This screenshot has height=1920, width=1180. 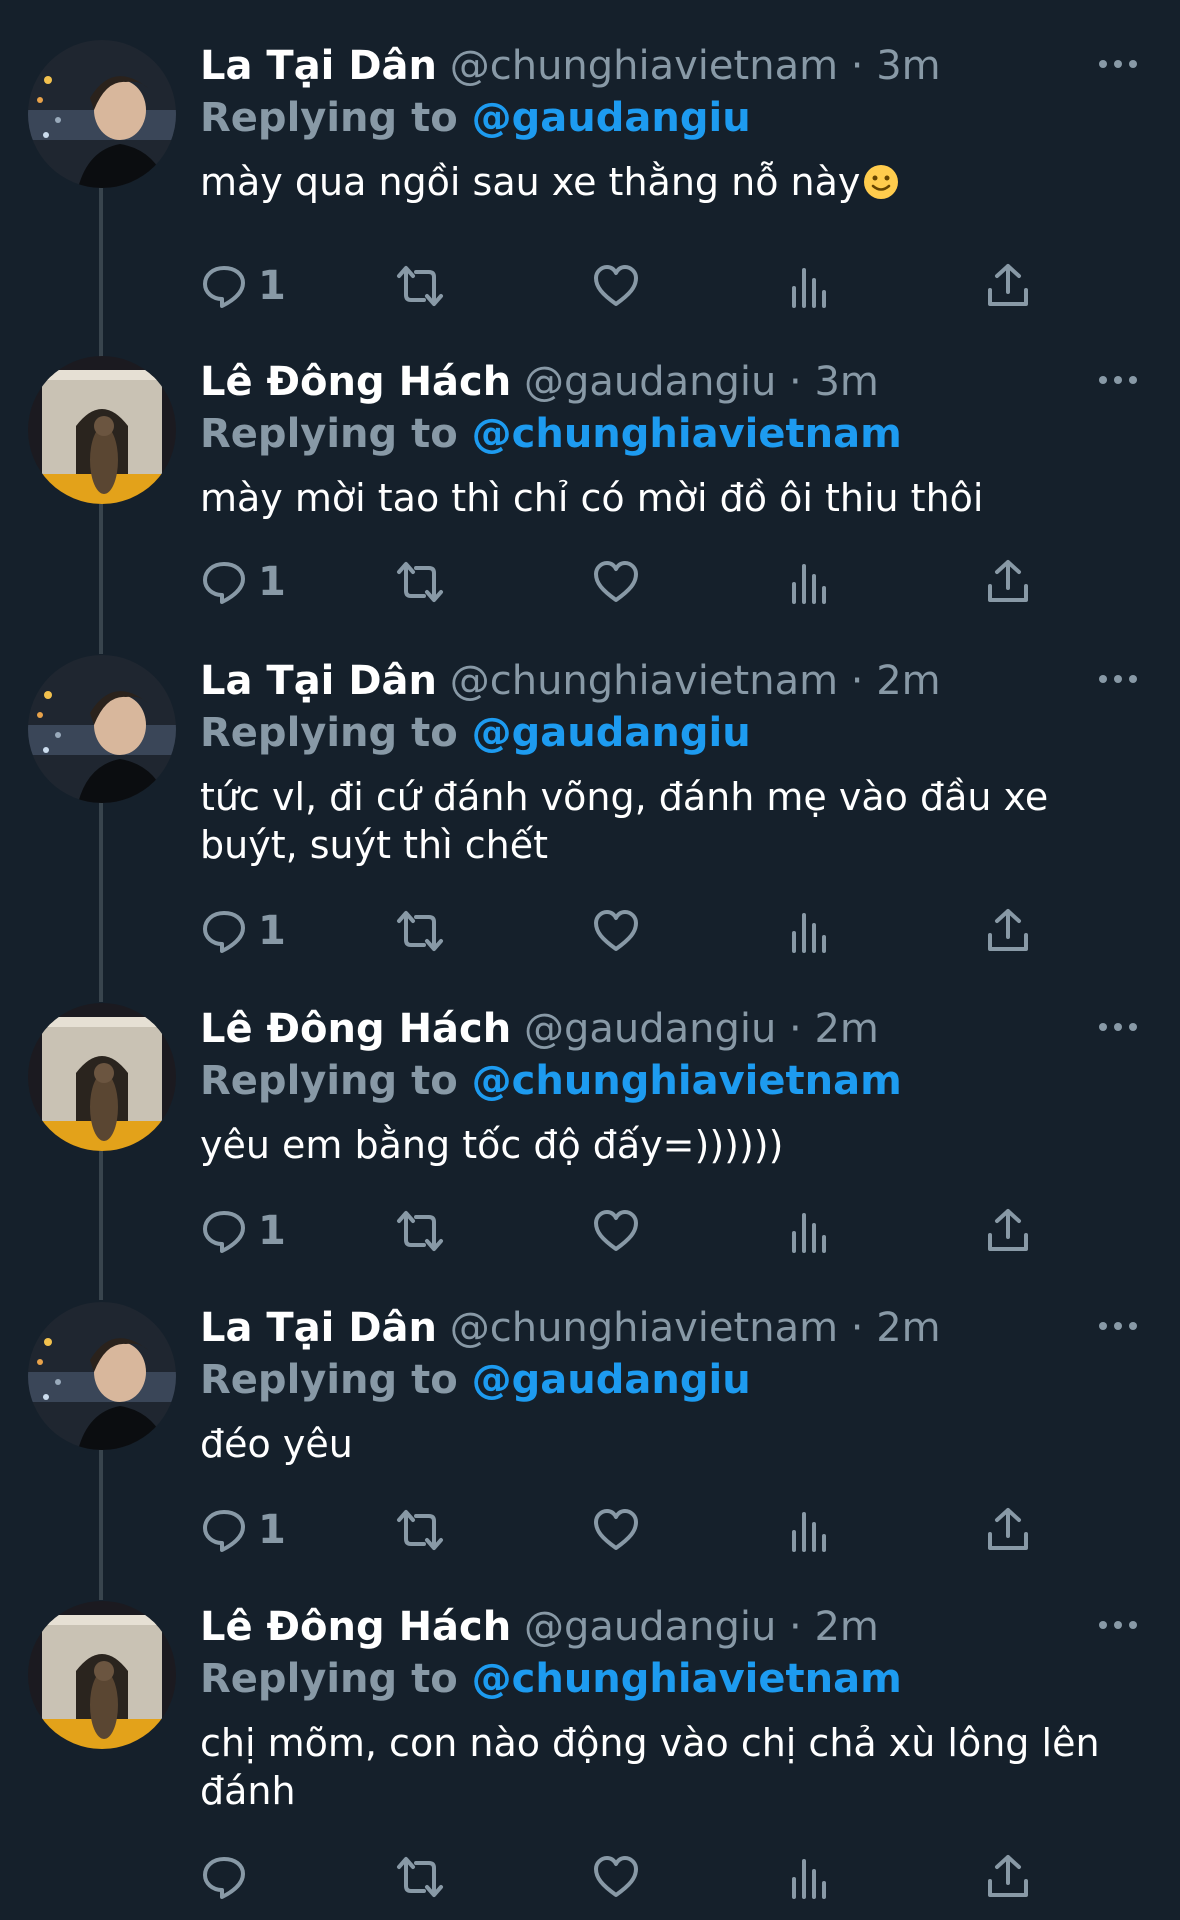 What do you see at coordinates (229, 1877) in the screenshot?
I see `reply-button` at bounding box center [229, 1877].